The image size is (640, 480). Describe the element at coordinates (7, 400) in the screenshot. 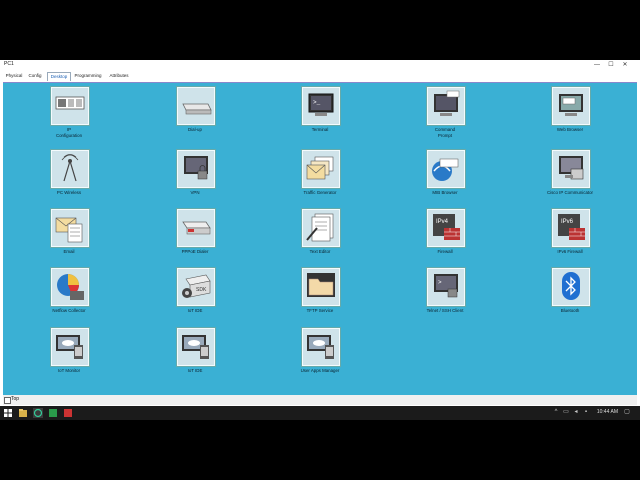

I see `top-checkbox` at that location.